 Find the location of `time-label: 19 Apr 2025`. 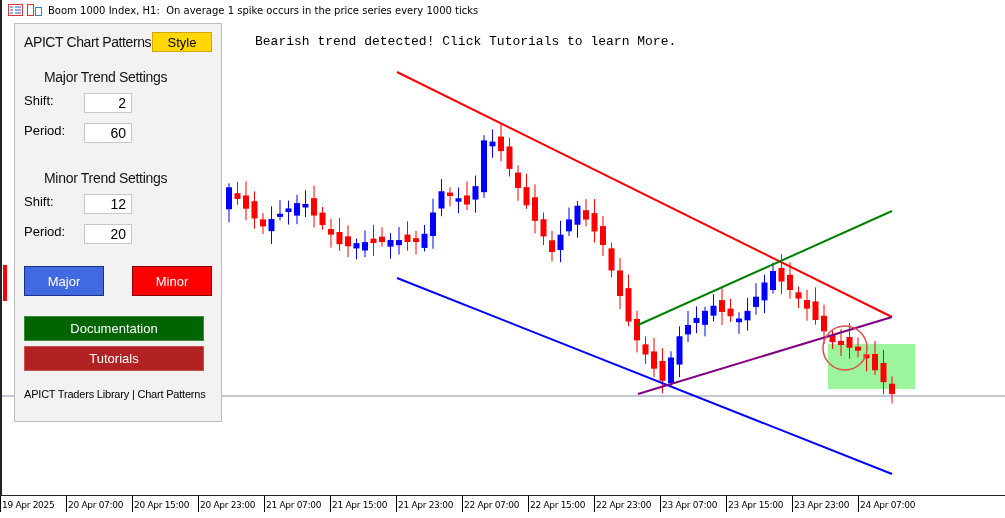

time-label: 19 Apr 2025 is located at coordinates (33, 504).